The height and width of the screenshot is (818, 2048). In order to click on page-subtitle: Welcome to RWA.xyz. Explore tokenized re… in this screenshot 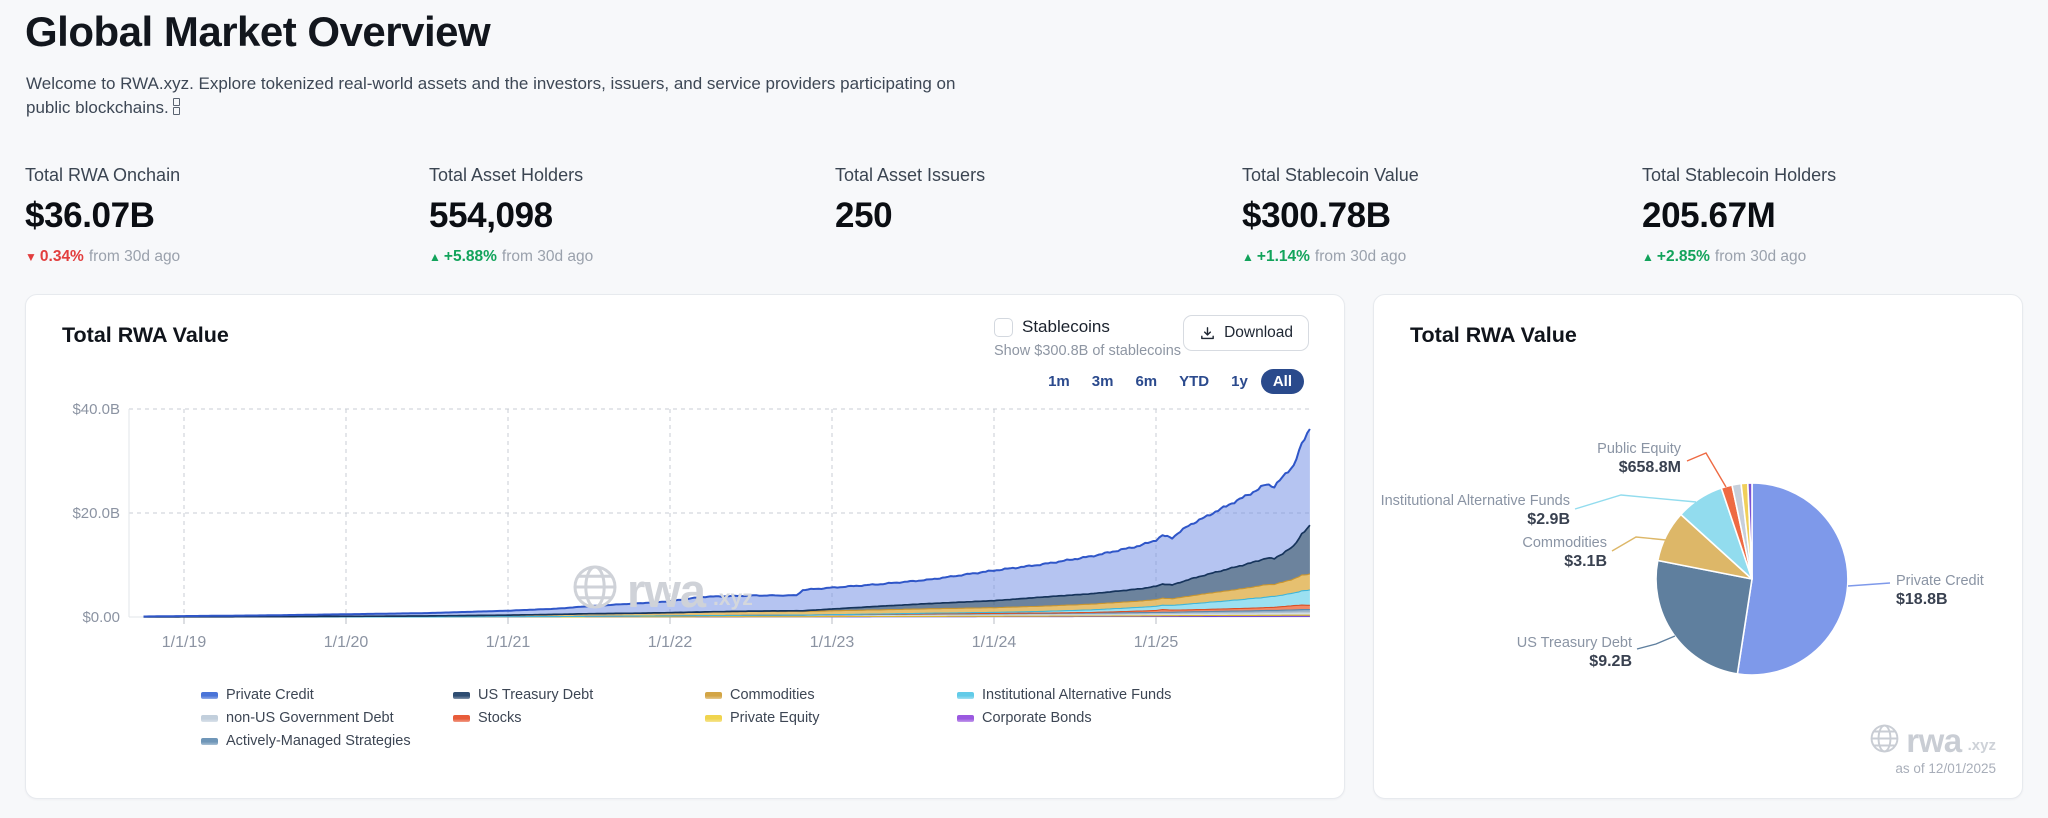, I will do `click(490, 96)`.